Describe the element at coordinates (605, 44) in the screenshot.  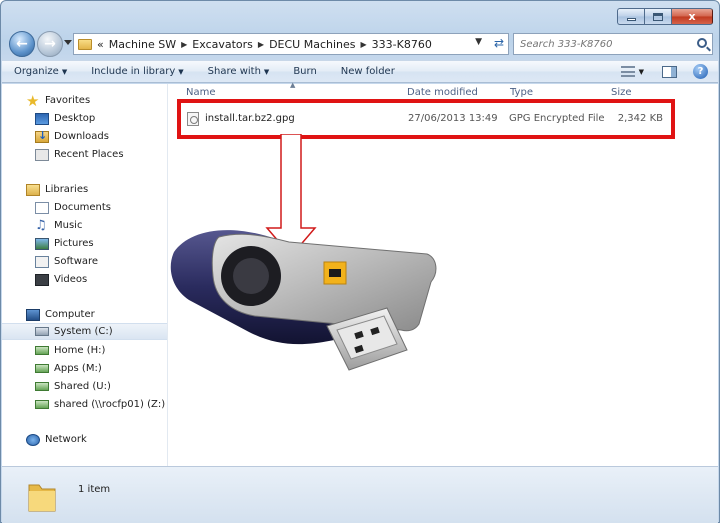
I see `search-input` at that location.